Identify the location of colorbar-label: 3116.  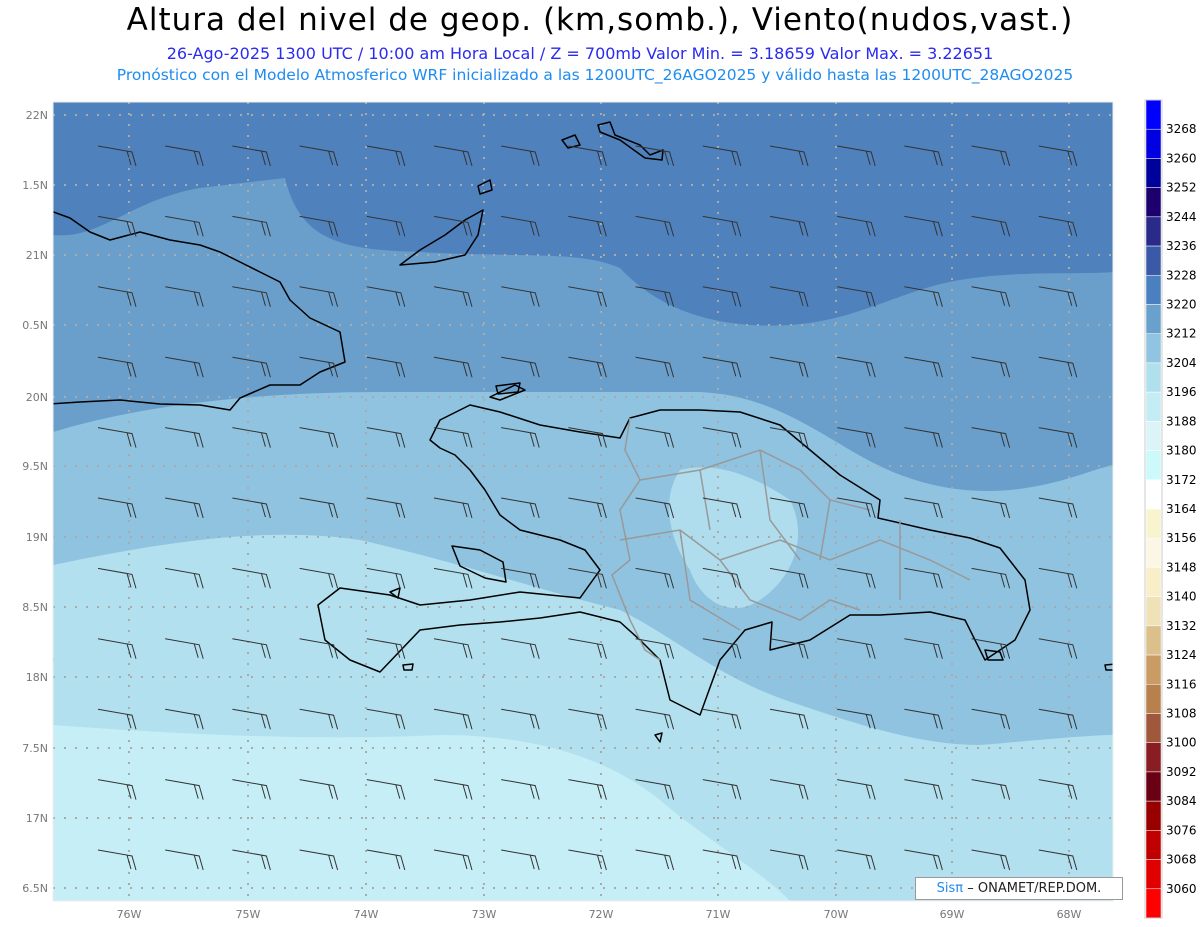
(1181, 684).